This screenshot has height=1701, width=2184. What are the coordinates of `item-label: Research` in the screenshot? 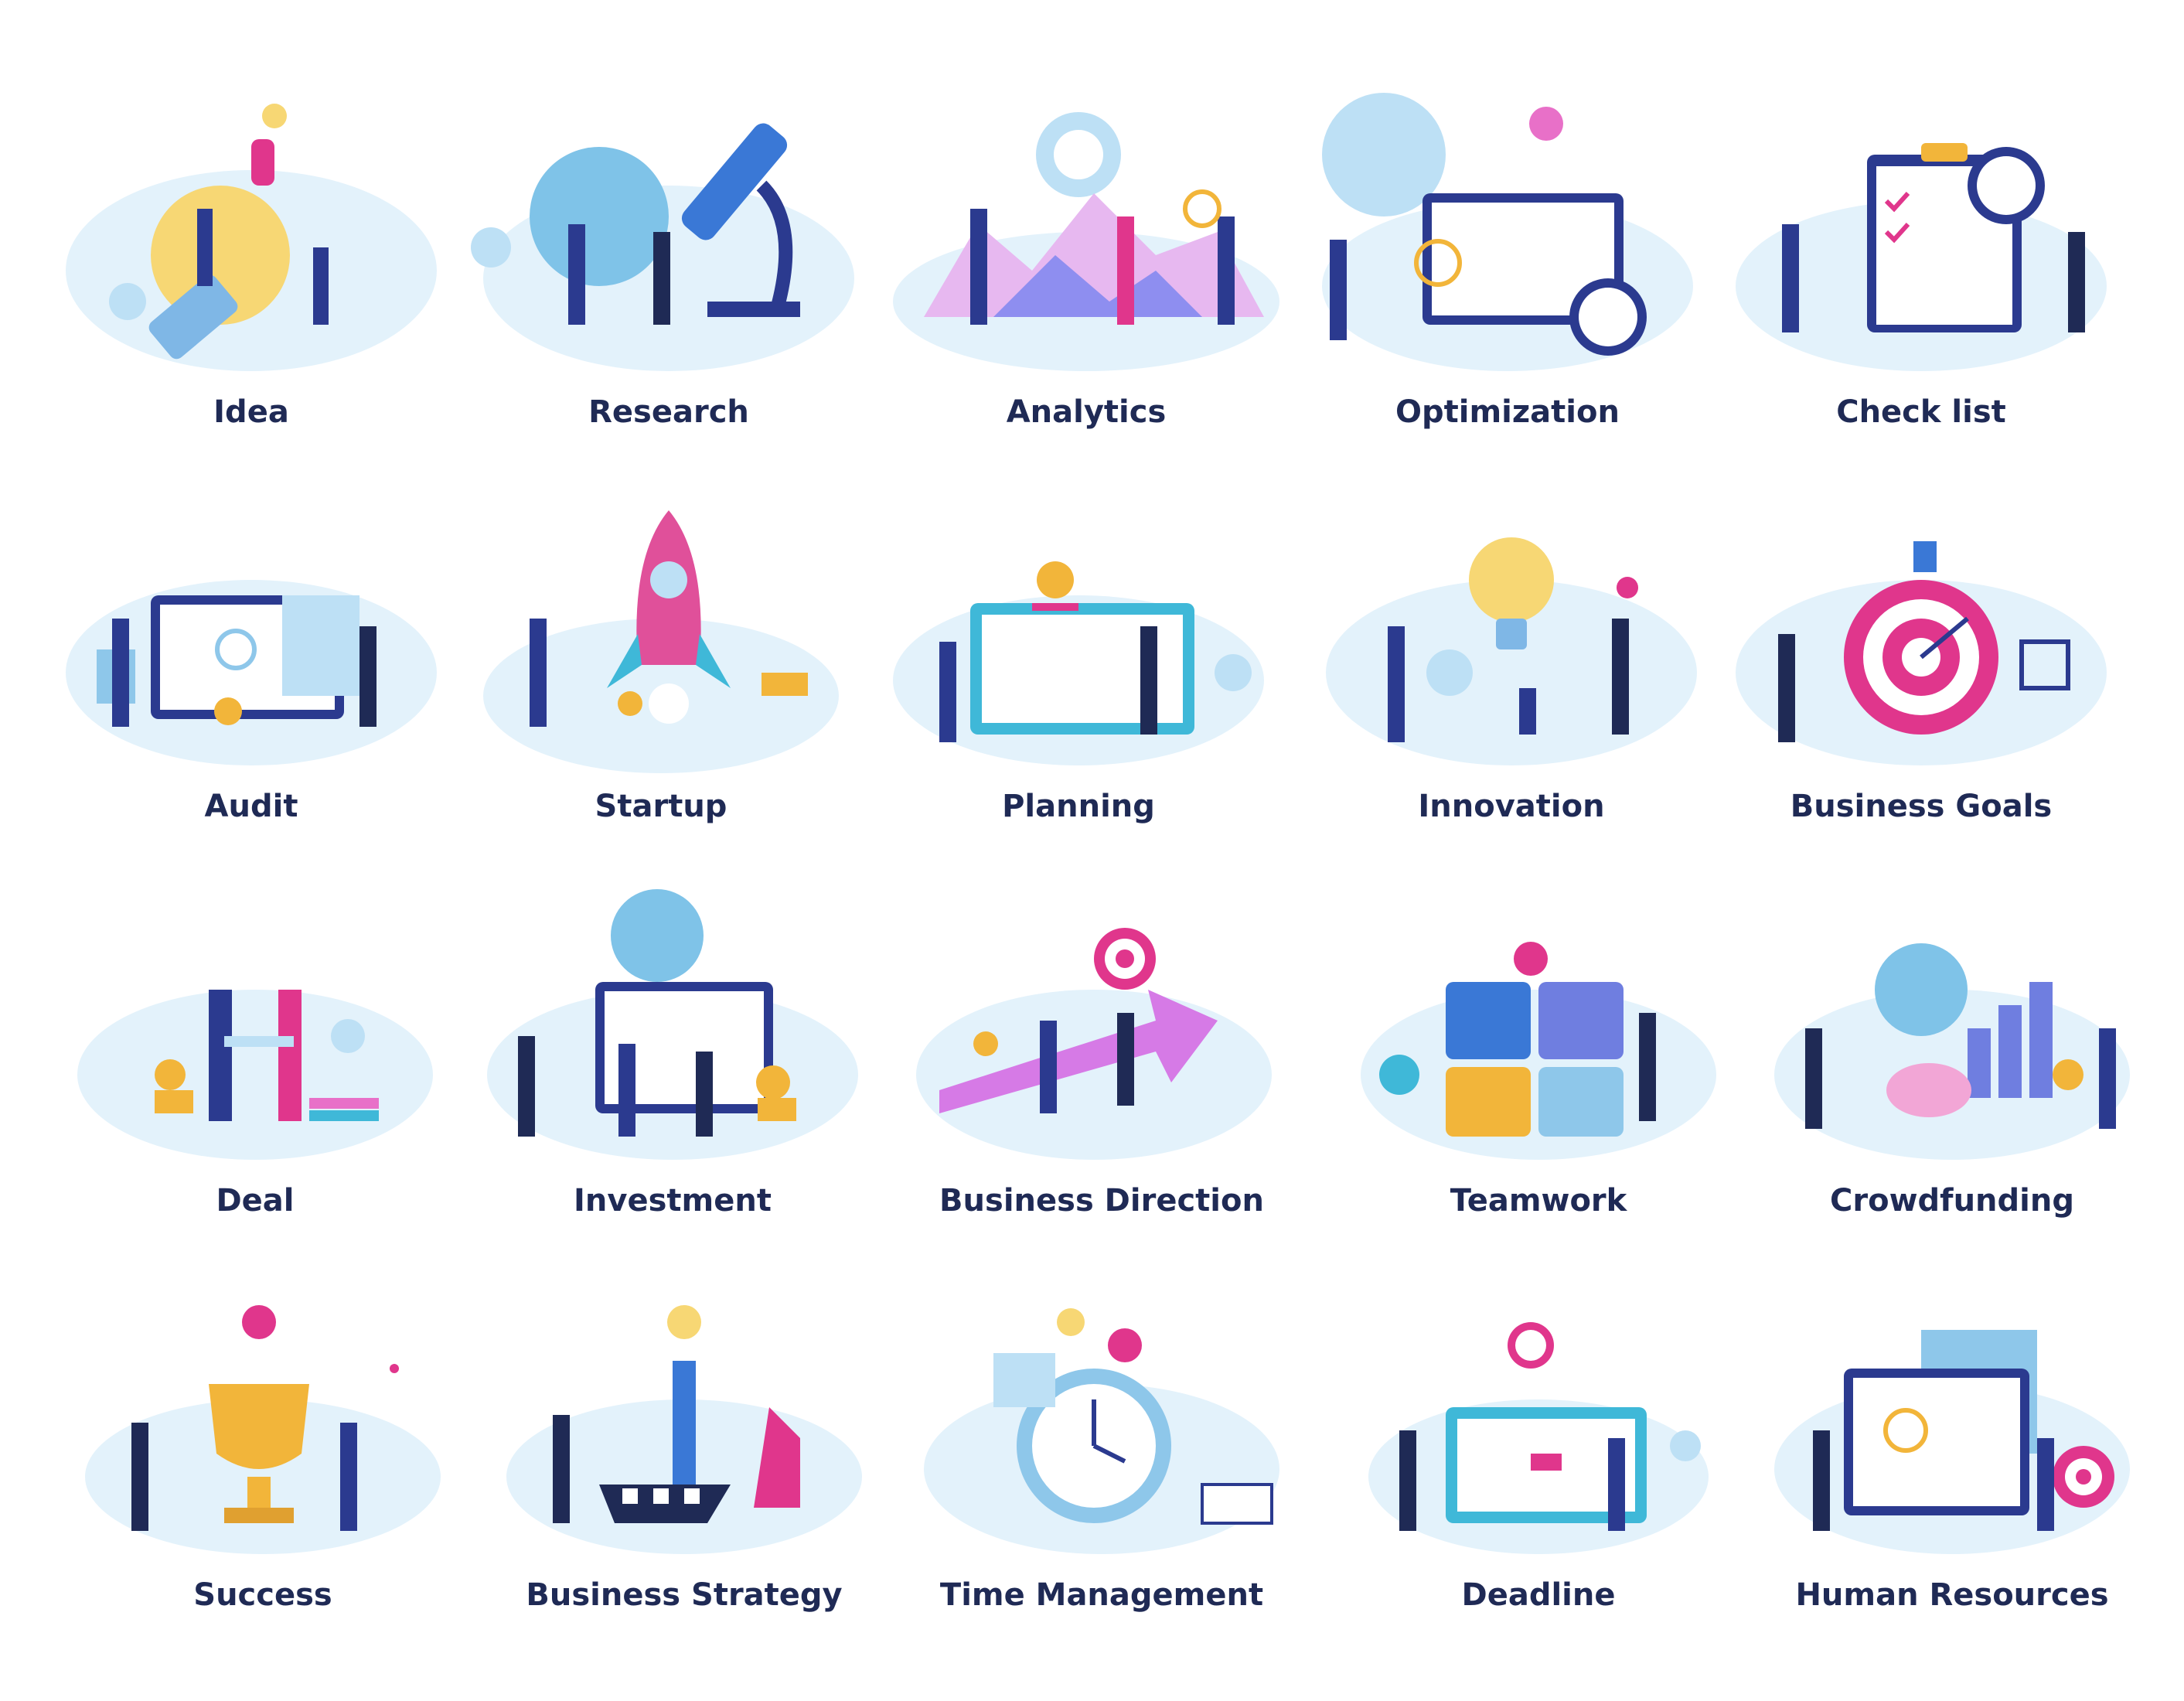 It's located at (668, 412).